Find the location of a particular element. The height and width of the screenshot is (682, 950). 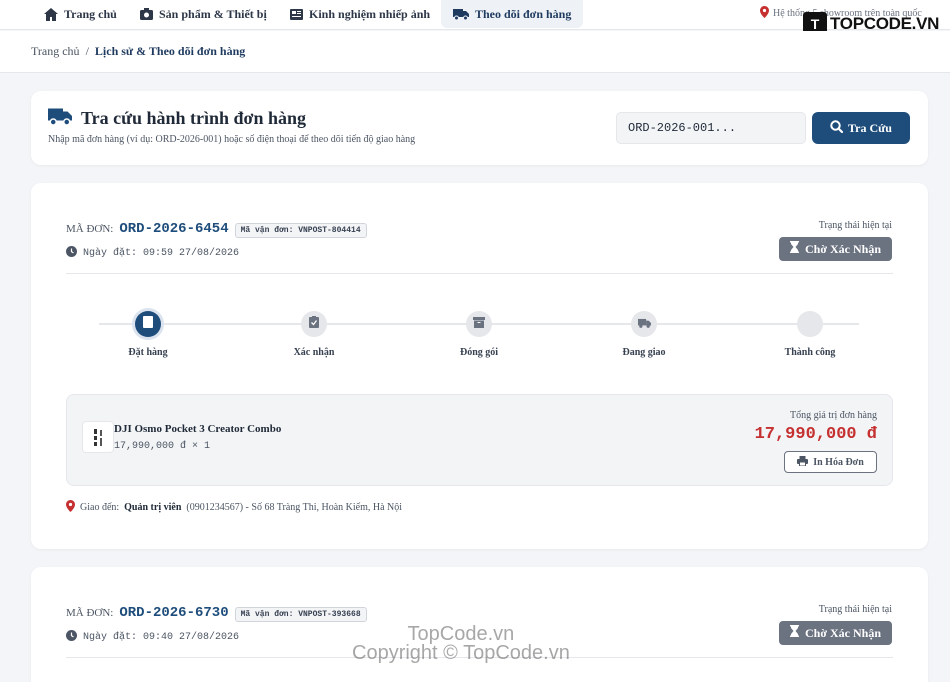

home-icon is located at coordinates (51, 14).